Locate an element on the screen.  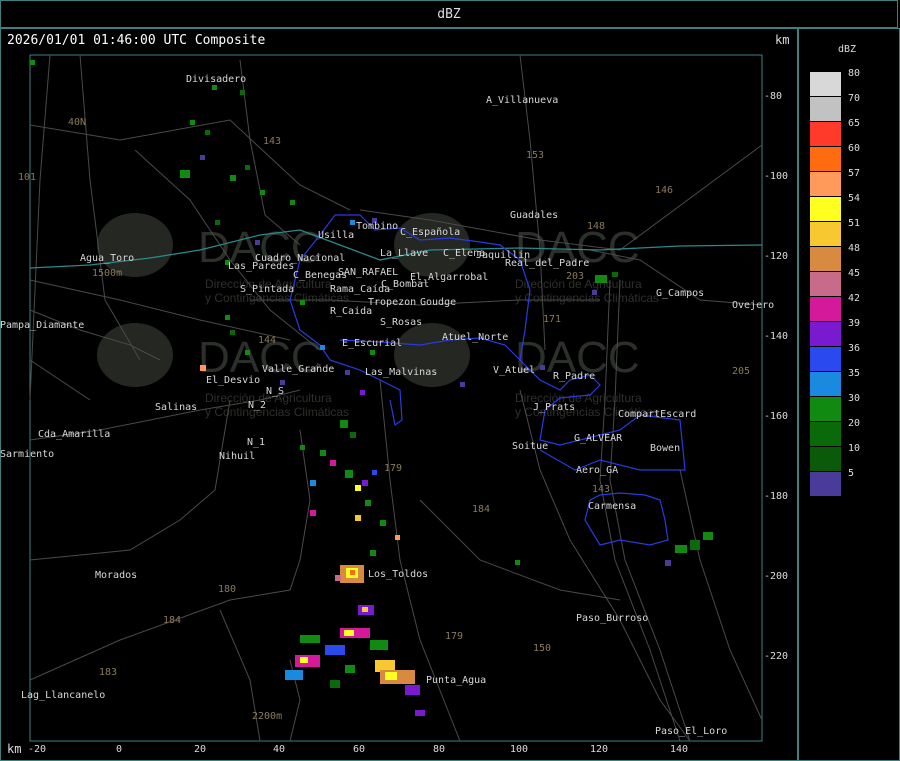
legend-label: 20 is located at coordinates (854, 423).